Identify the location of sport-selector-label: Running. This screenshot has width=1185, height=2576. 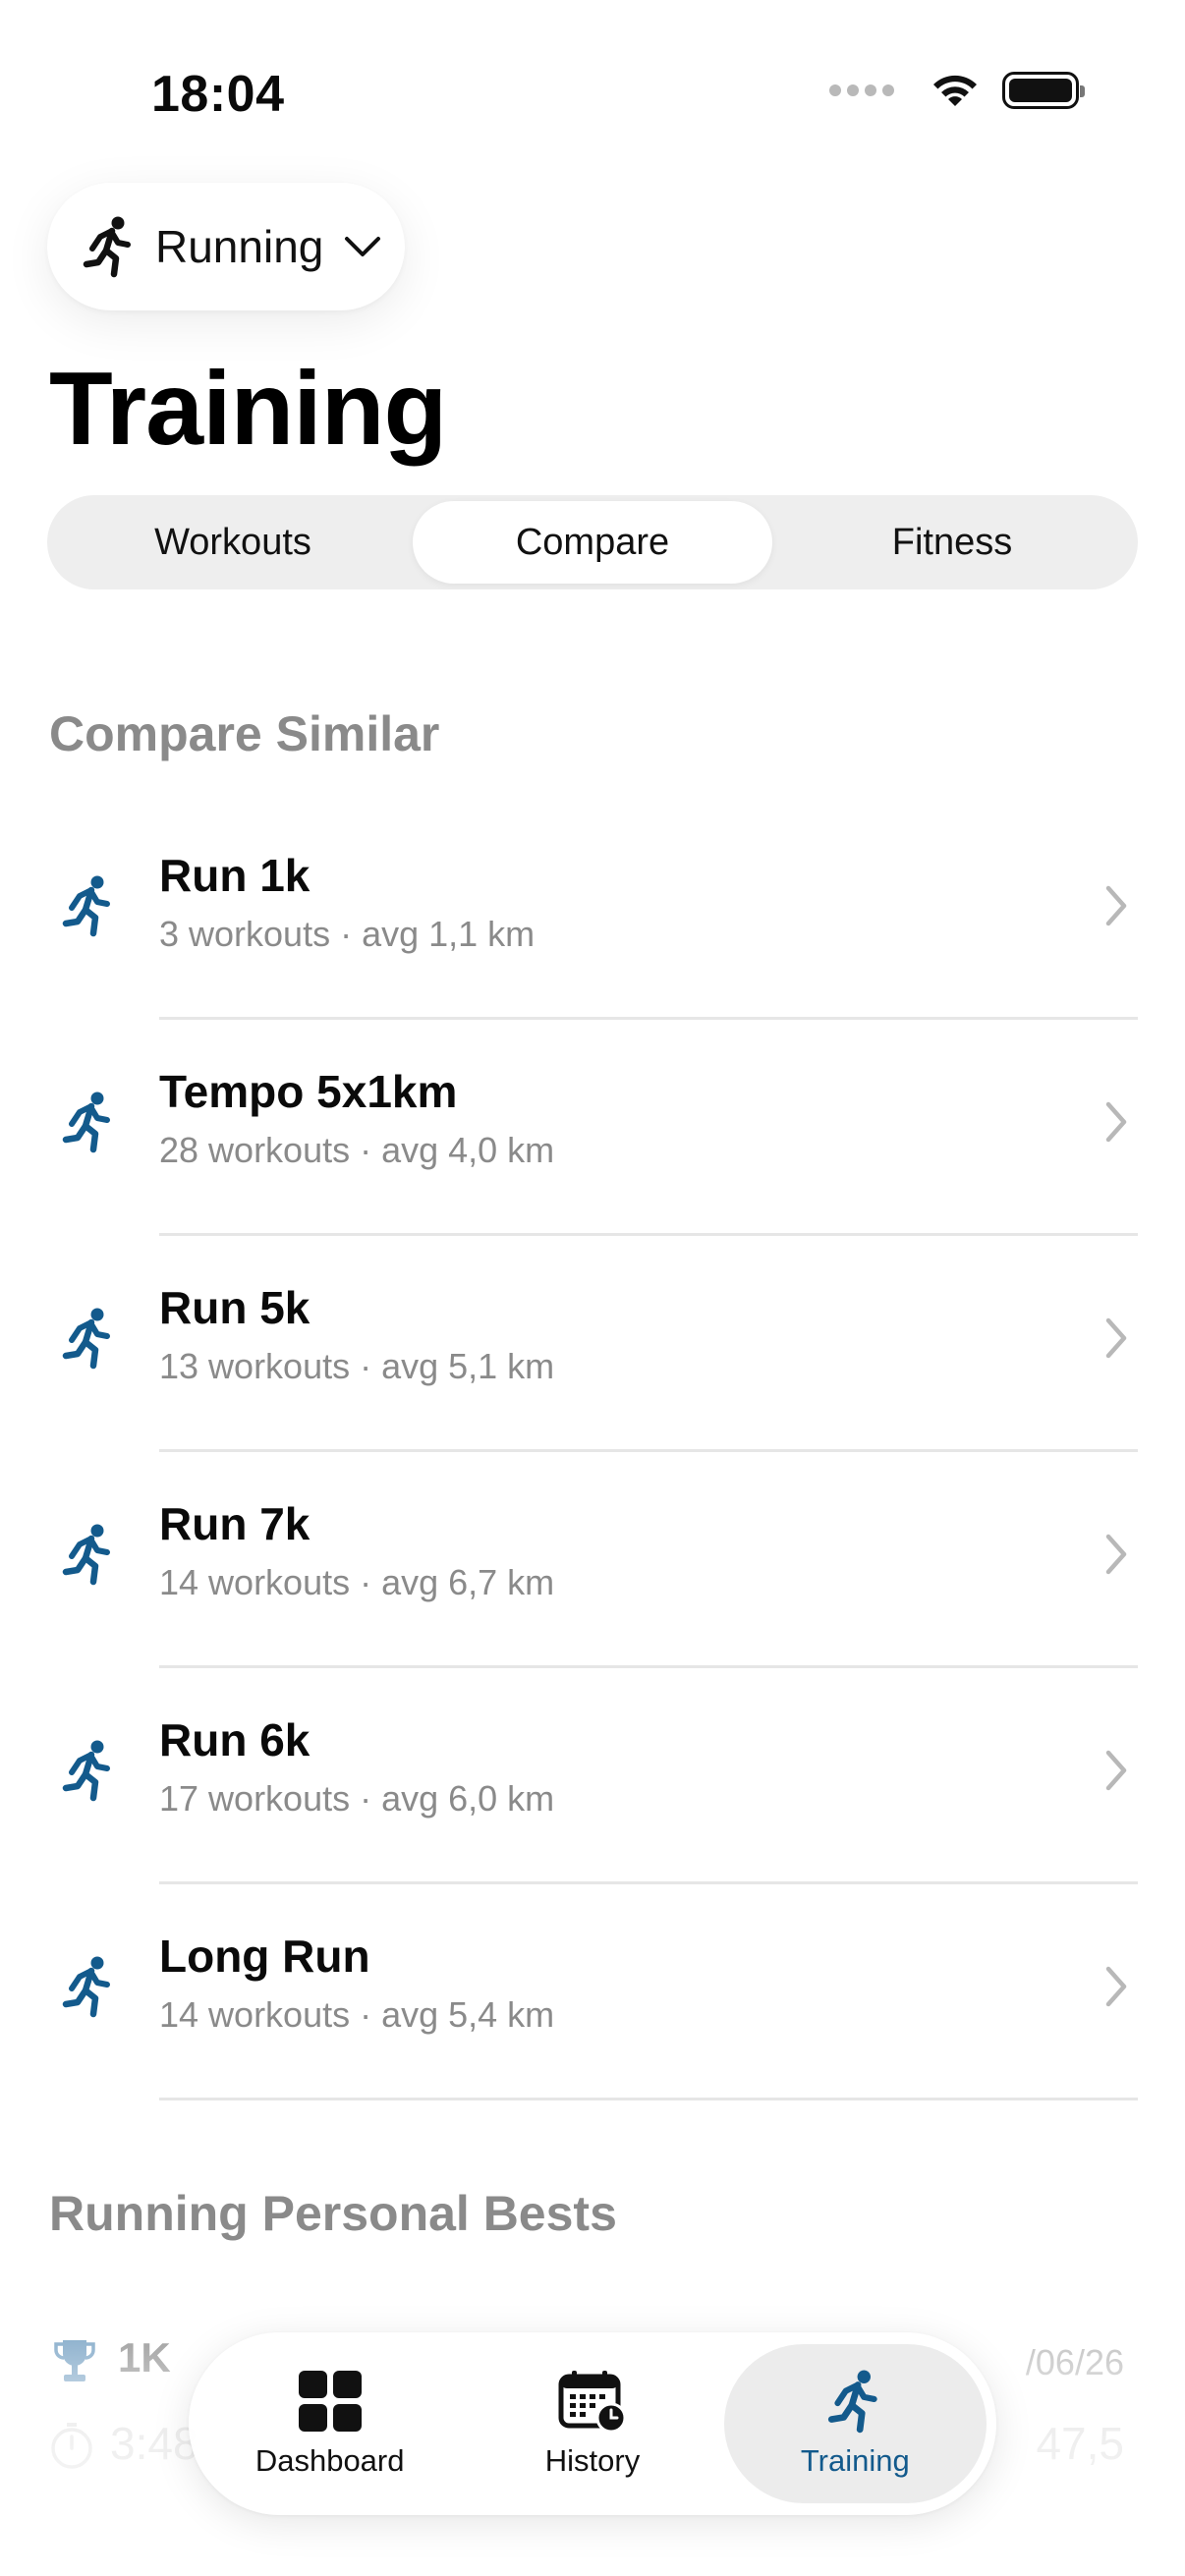
(240, 246).